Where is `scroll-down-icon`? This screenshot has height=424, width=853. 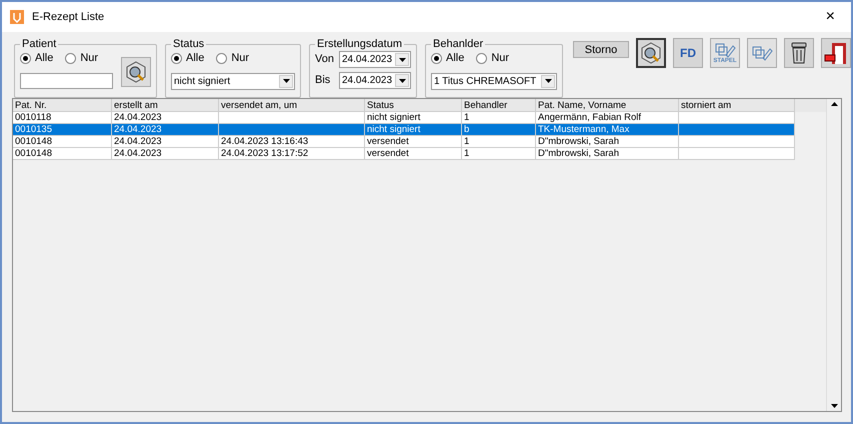
scroll-down-icon is located at coordinates (834, 406).